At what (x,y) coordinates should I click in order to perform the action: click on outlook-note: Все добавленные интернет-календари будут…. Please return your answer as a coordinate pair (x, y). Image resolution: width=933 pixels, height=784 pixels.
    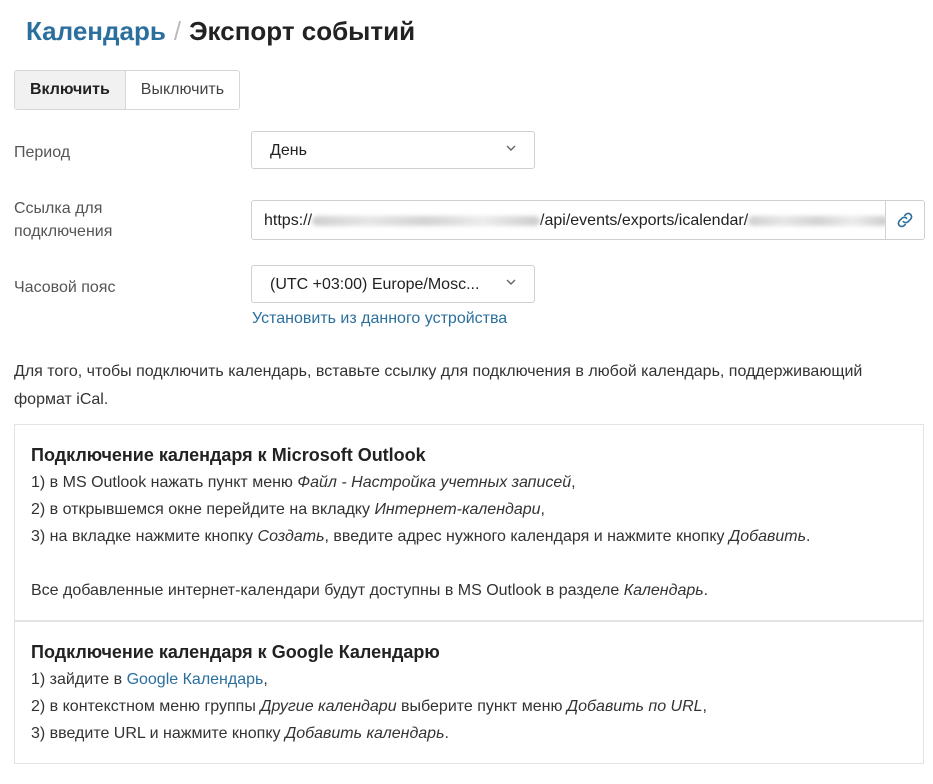
    Looking at the image, I should click on (370, 590).